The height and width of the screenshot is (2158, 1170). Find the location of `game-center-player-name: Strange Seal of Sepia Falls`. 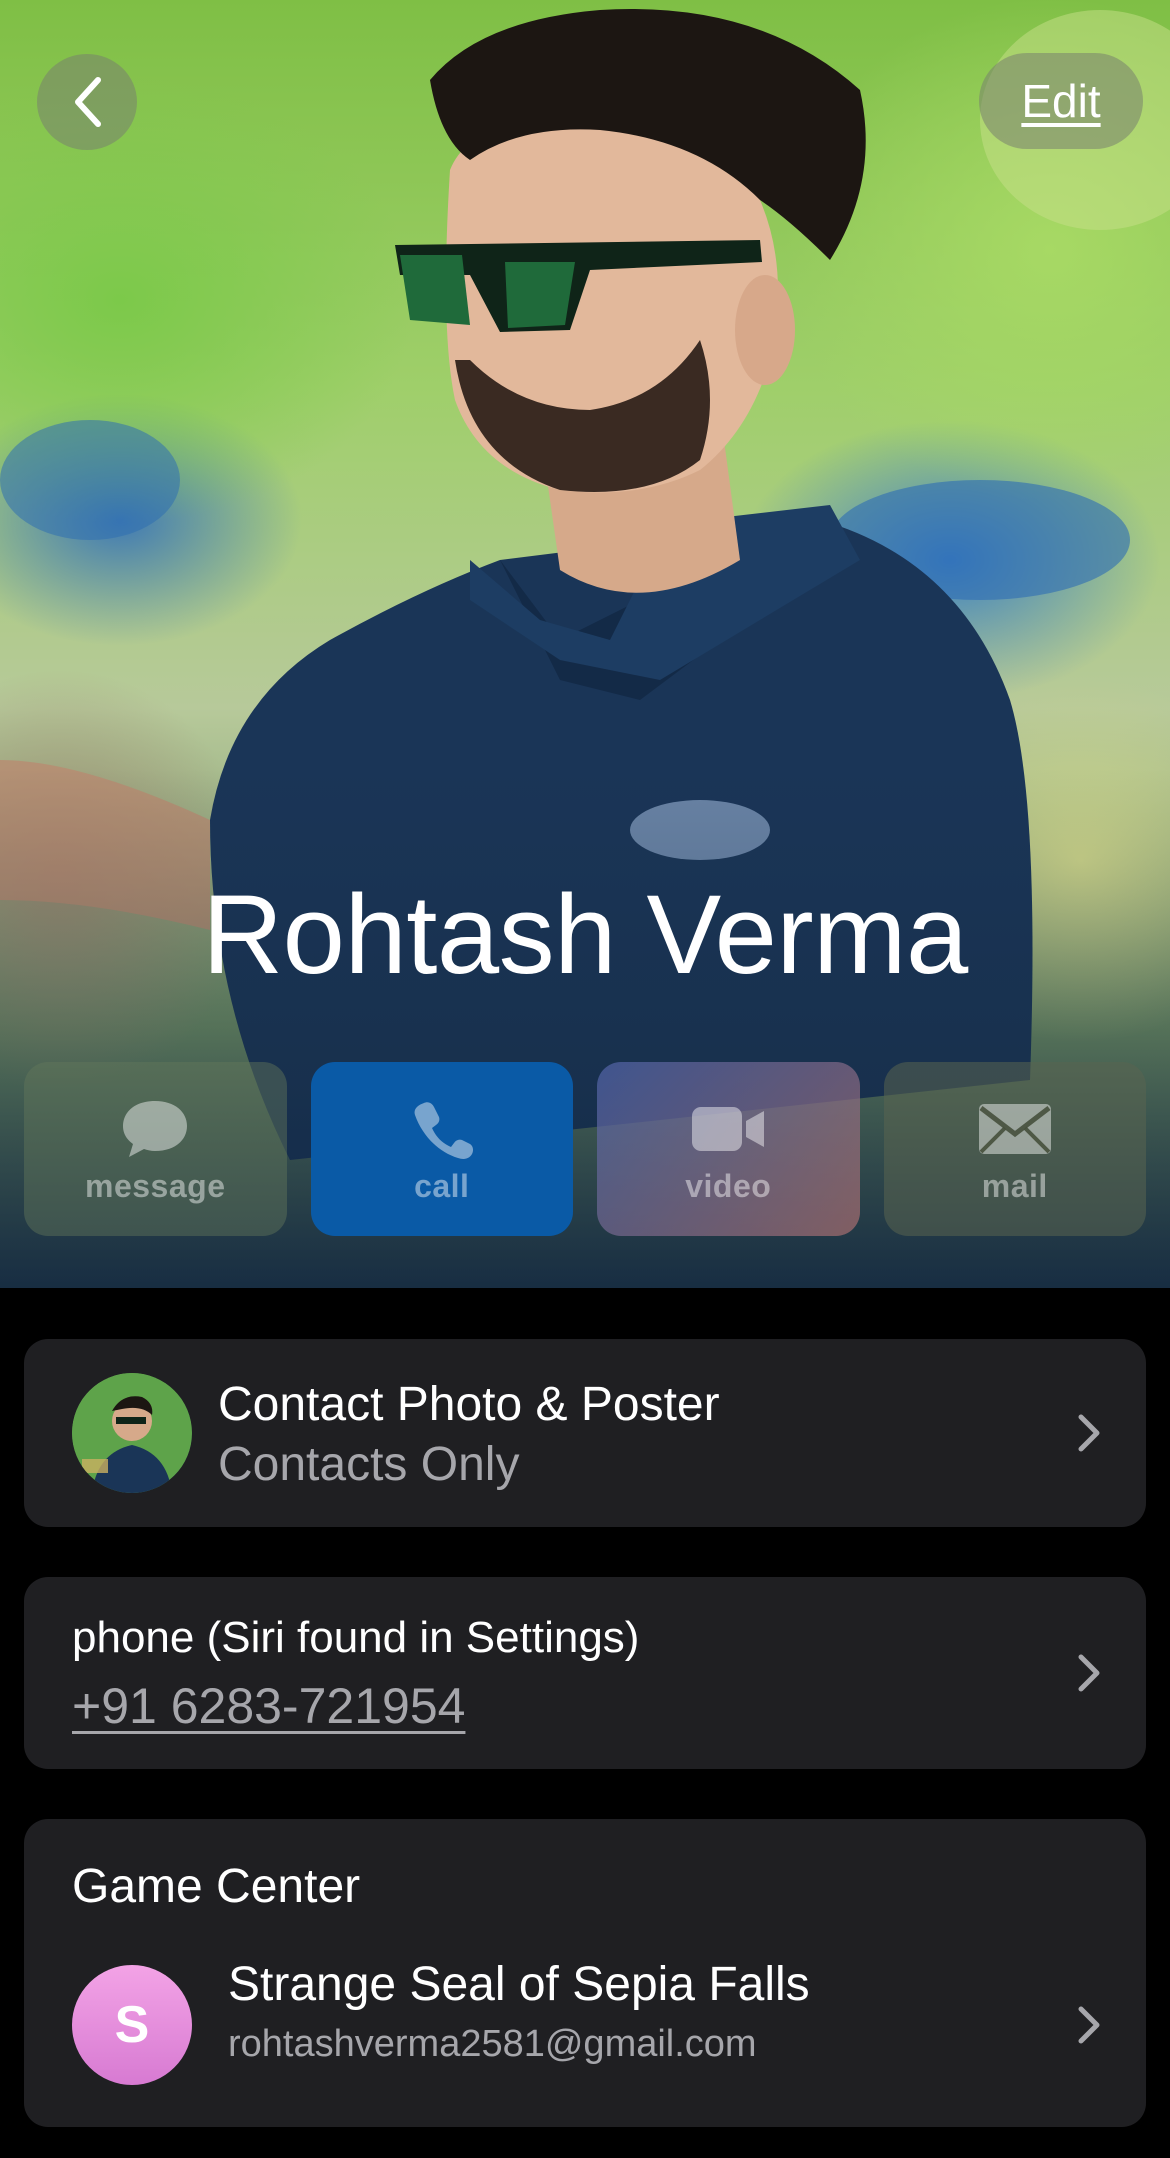

game-center-player-name: Strange Seal of Sepia Falls is located at coordinates (519, 1984).